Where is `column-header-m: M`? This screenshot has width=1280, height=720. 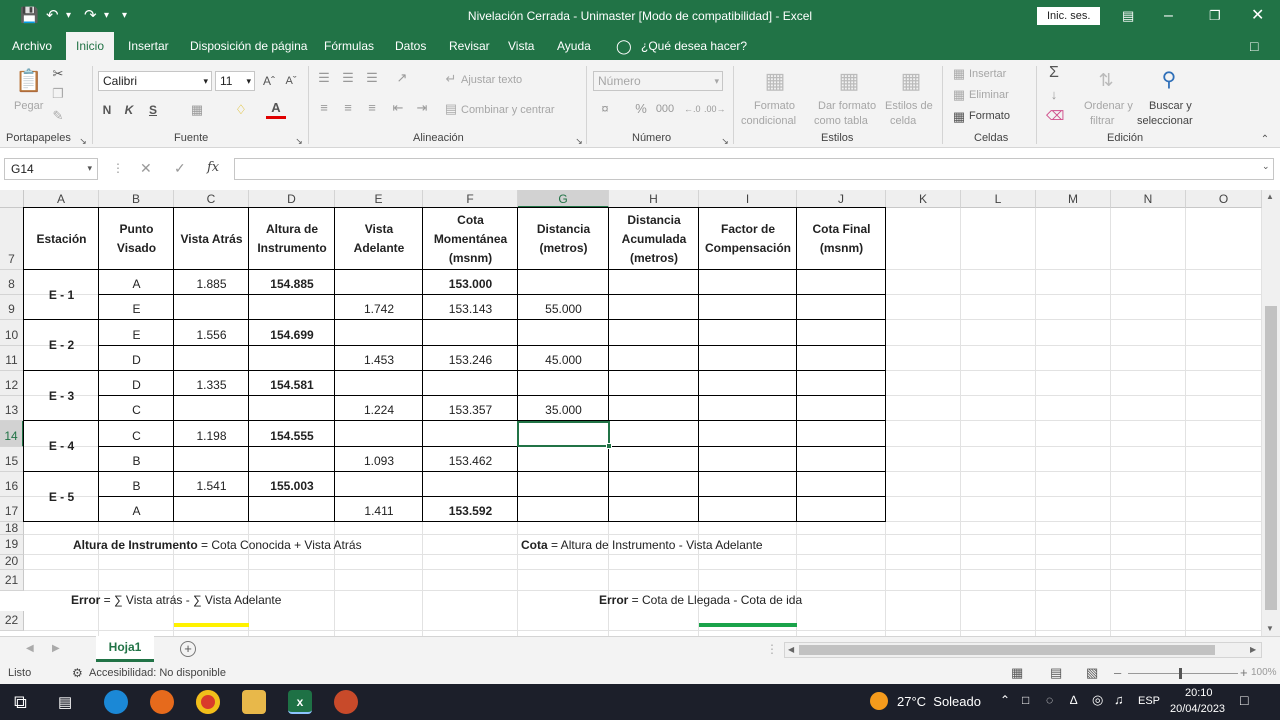
column-header-m: M is located at coordinates (1073, 199).